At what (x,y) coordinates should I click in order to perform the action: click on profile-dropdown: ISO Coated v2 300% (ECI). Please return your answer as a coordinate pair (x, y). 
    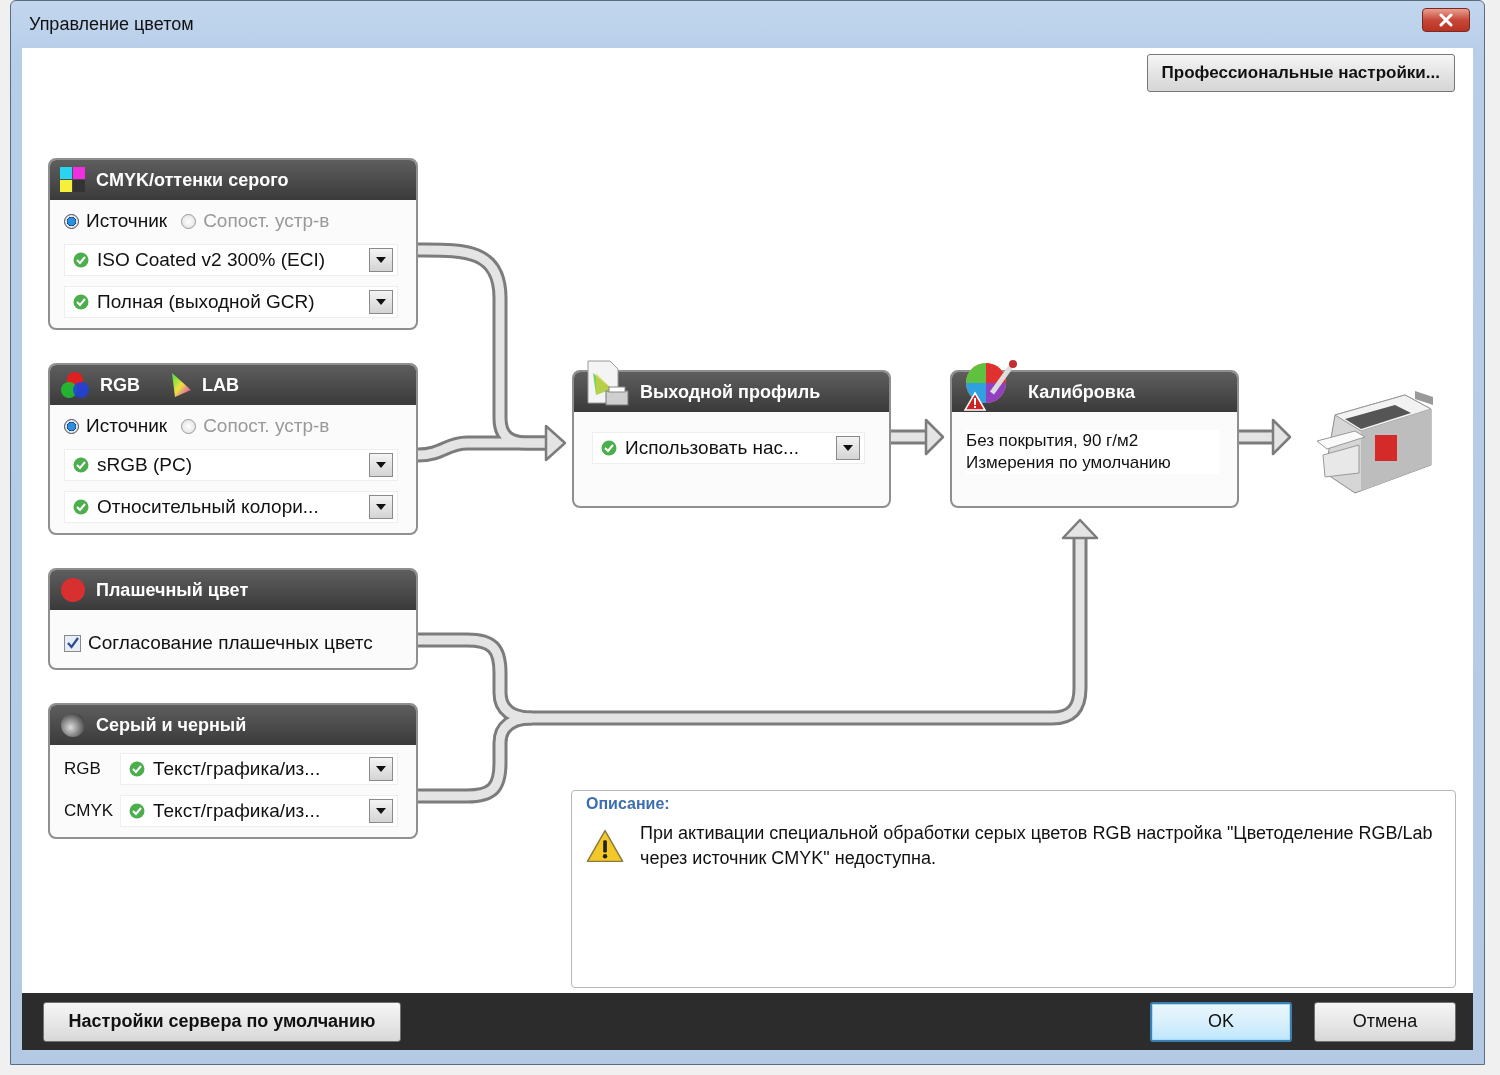
    Looking at the image, I should click on (231, 260).